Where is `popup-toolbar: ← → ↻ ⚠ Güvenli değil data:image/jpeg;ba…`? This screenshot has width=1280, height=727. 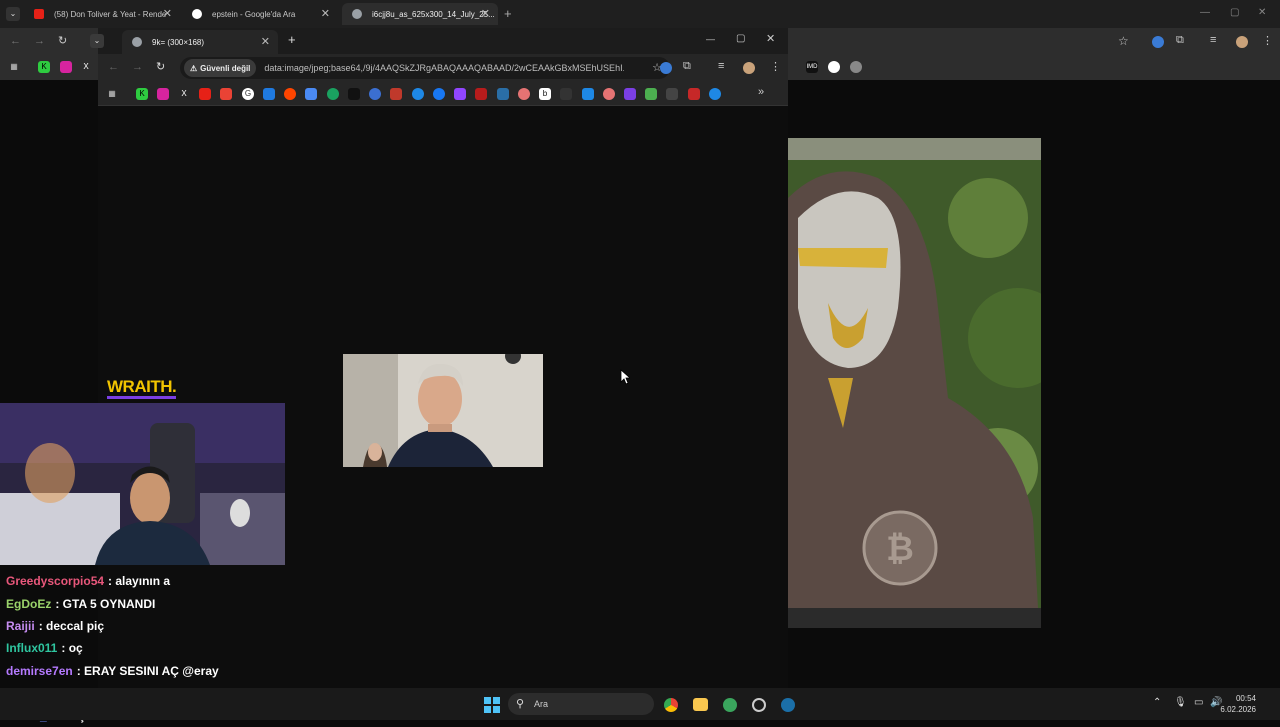
popup-toolbar: ← → ↻ ⚠ Güvenli değil data:image/jpeg;ba… is located at coordinates (443, 68).